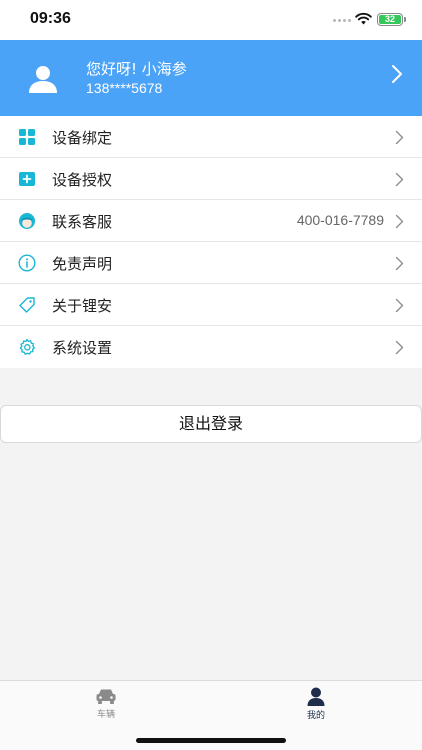 The width and height of the screenshot is (422, 750). Describe the element at coordinates (82, 264) in the screenshot. I see `menu-item-label: 免责声明` at that location.